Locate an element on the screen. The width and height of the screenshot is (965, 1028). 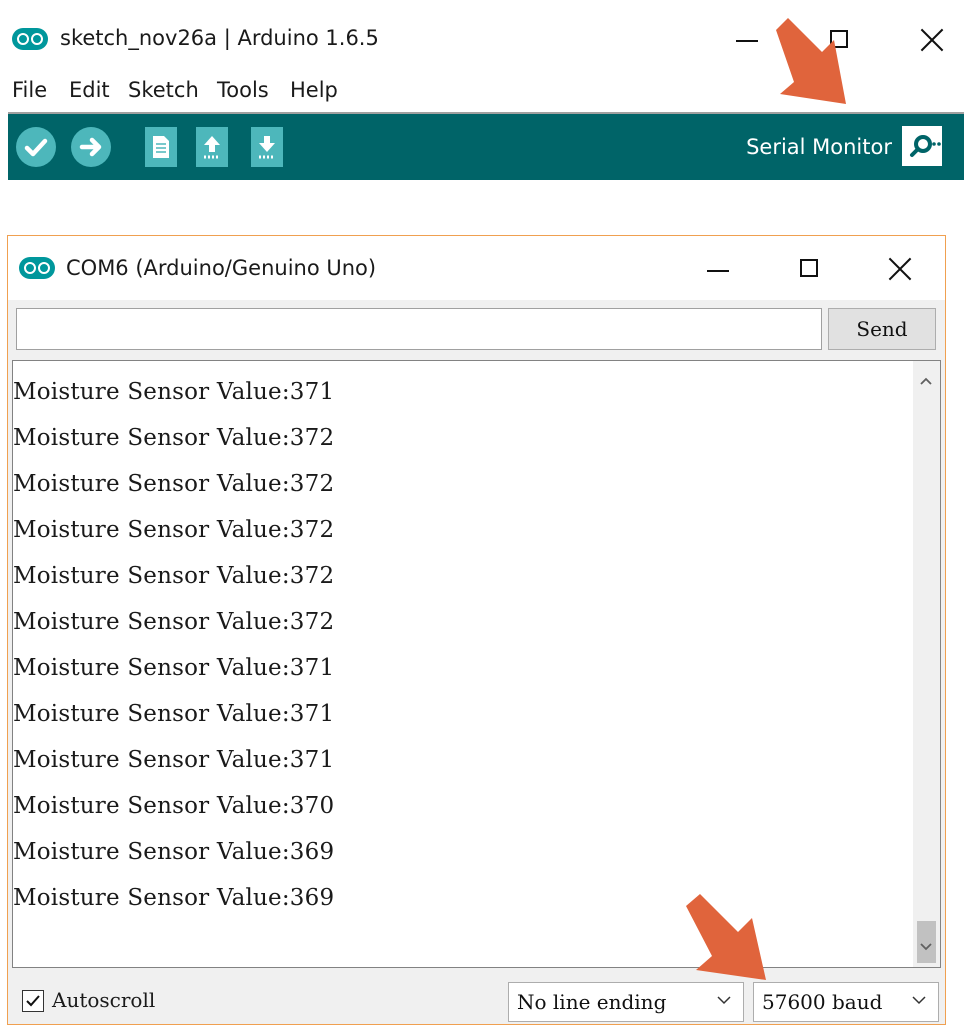
menu-tools: Tools is located at coordinates (243, 90).